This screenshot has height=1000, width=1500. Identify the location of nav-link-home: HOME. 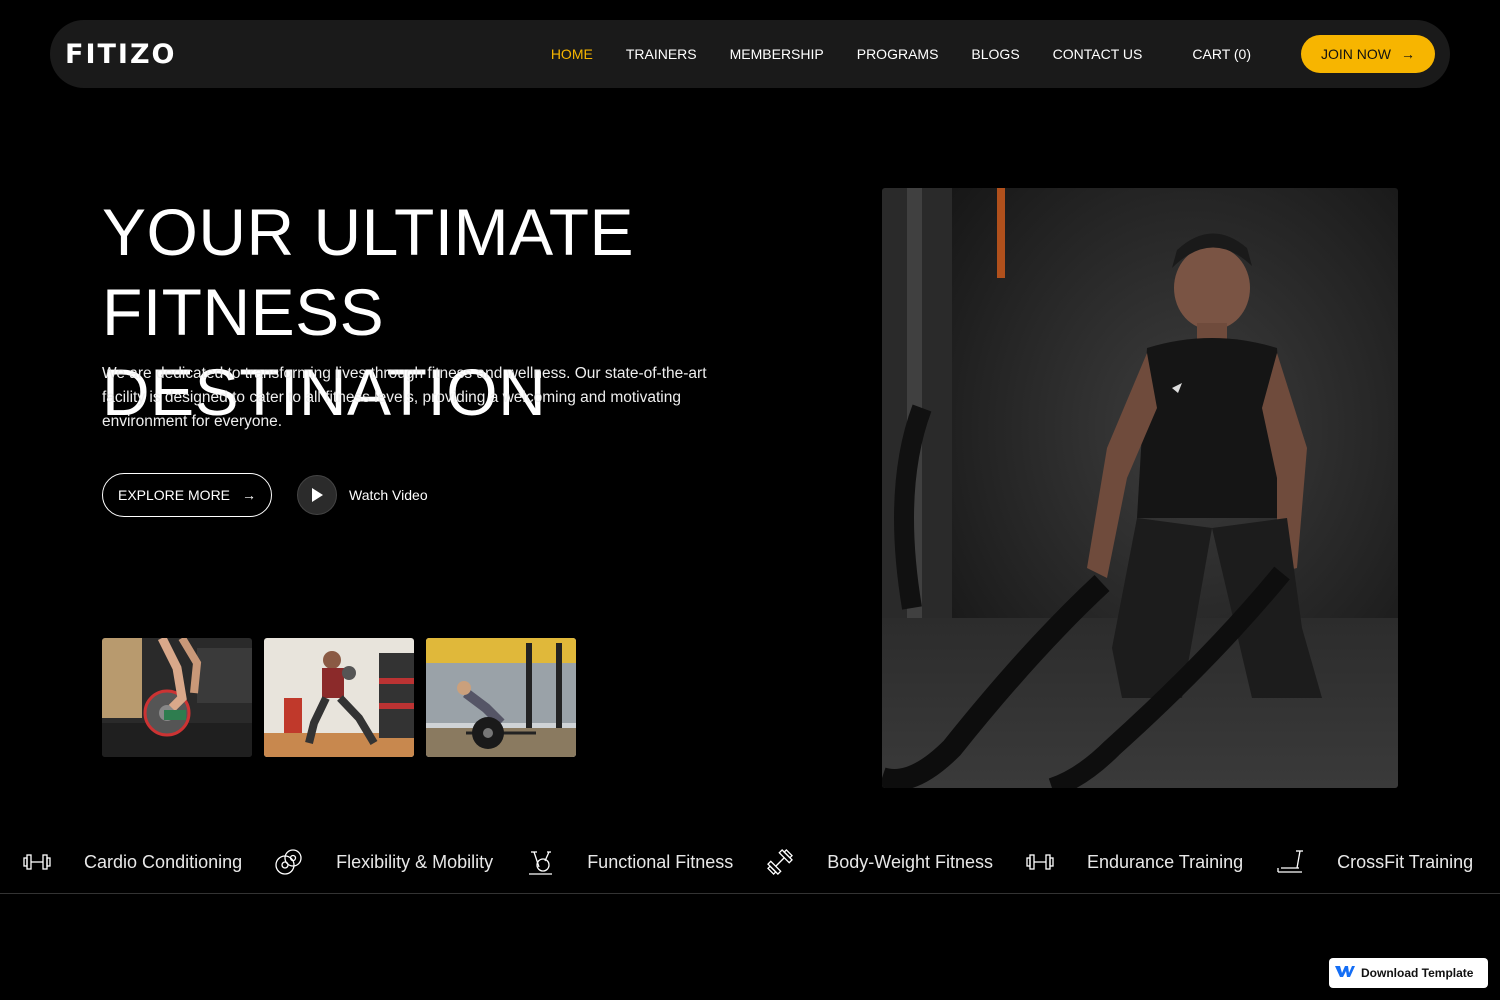
(572, 54).